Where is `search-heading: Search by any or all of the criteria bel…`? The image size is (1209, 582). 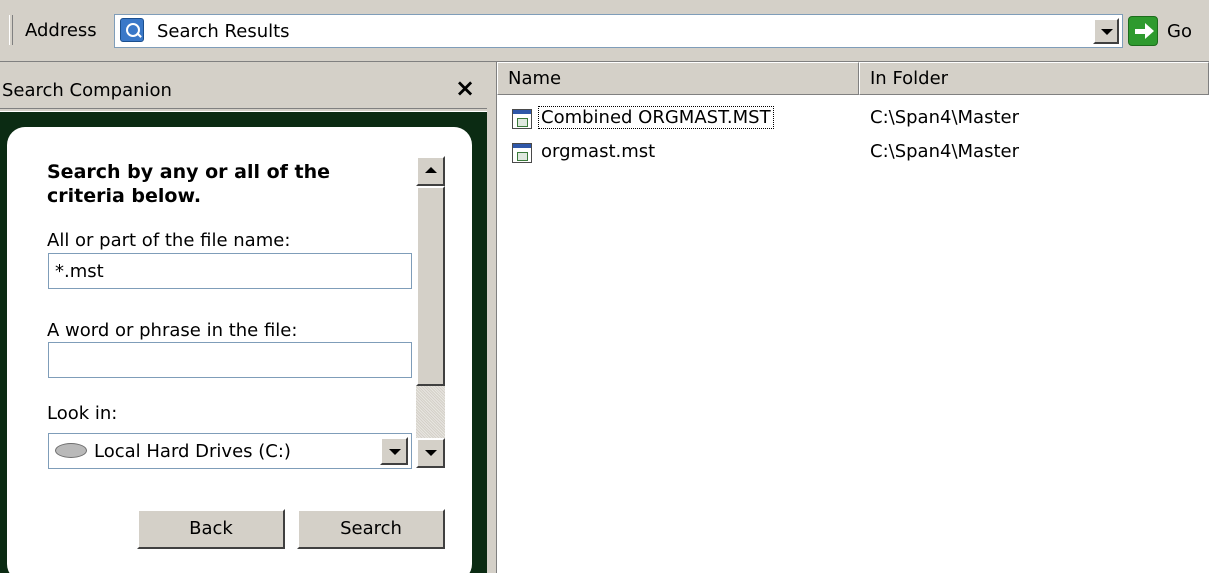 search-heading: Search by any or all of the criteria bel… is located at coordinates (189, 184).